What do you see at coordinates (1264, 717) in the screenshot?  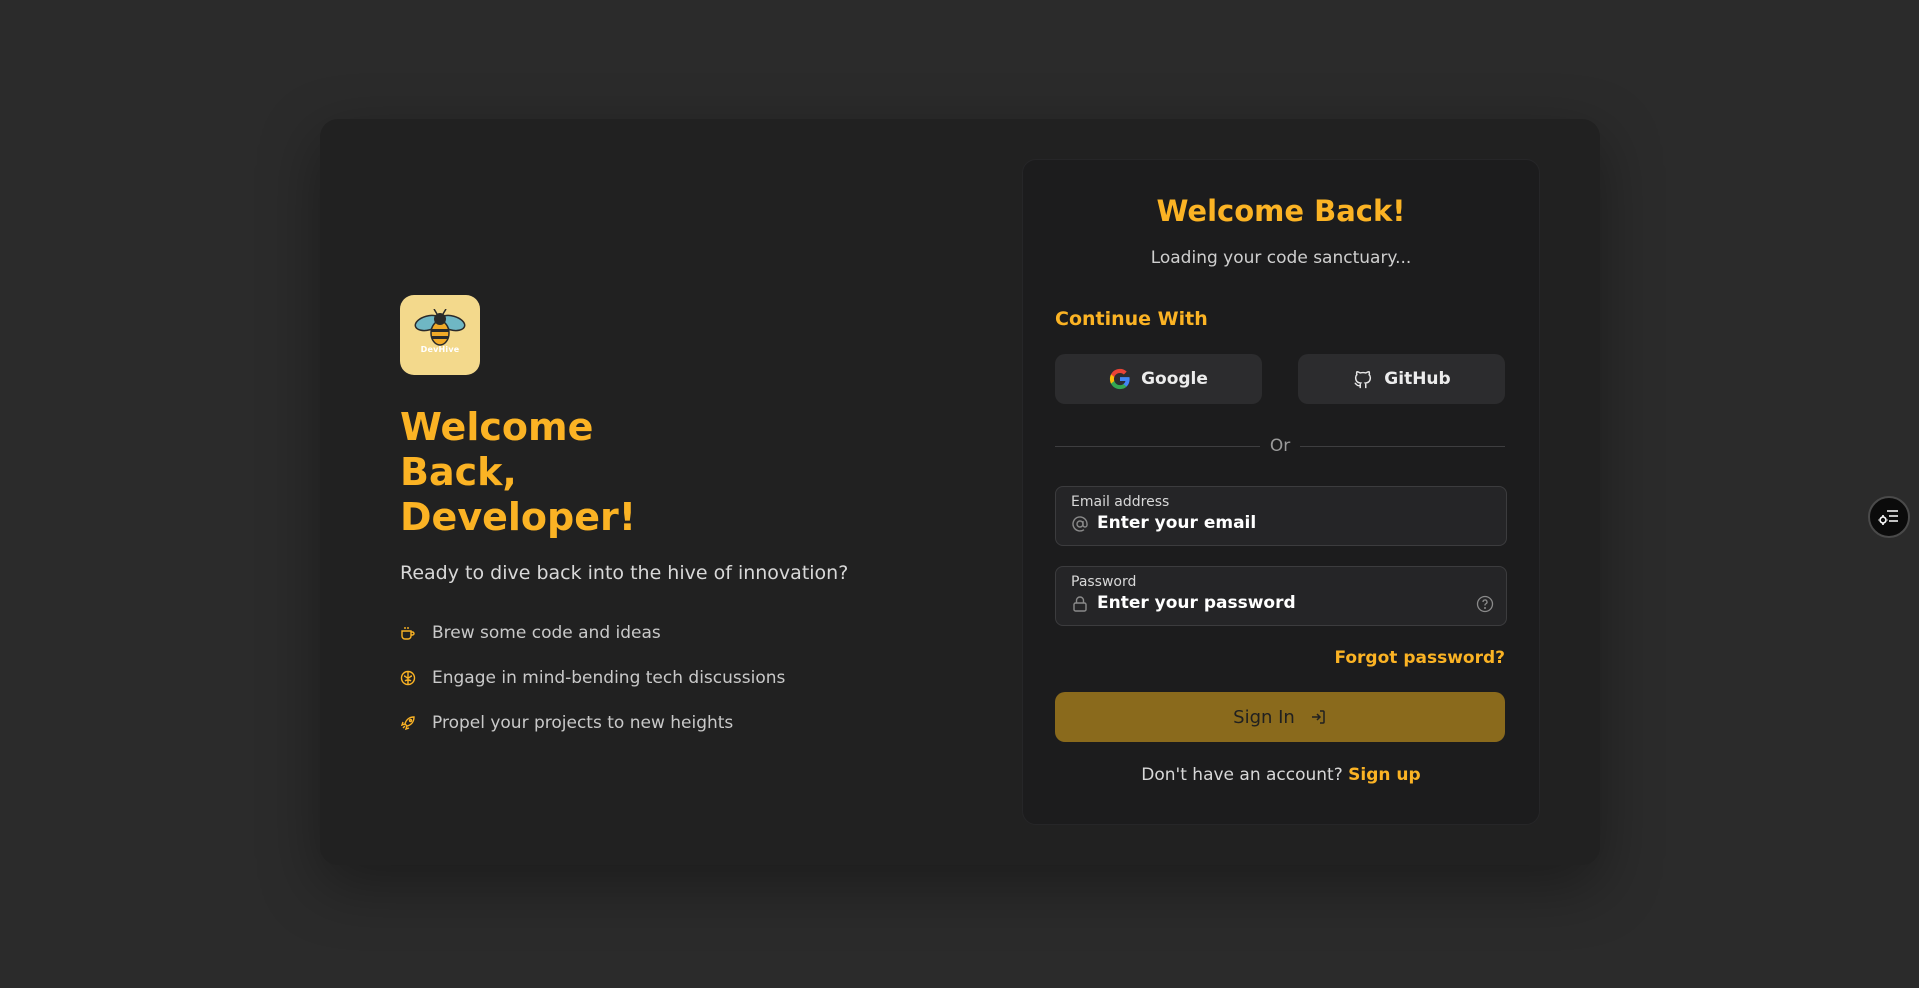 I see `sign-in-label: Sign In` at bounding box center [1264, 717].